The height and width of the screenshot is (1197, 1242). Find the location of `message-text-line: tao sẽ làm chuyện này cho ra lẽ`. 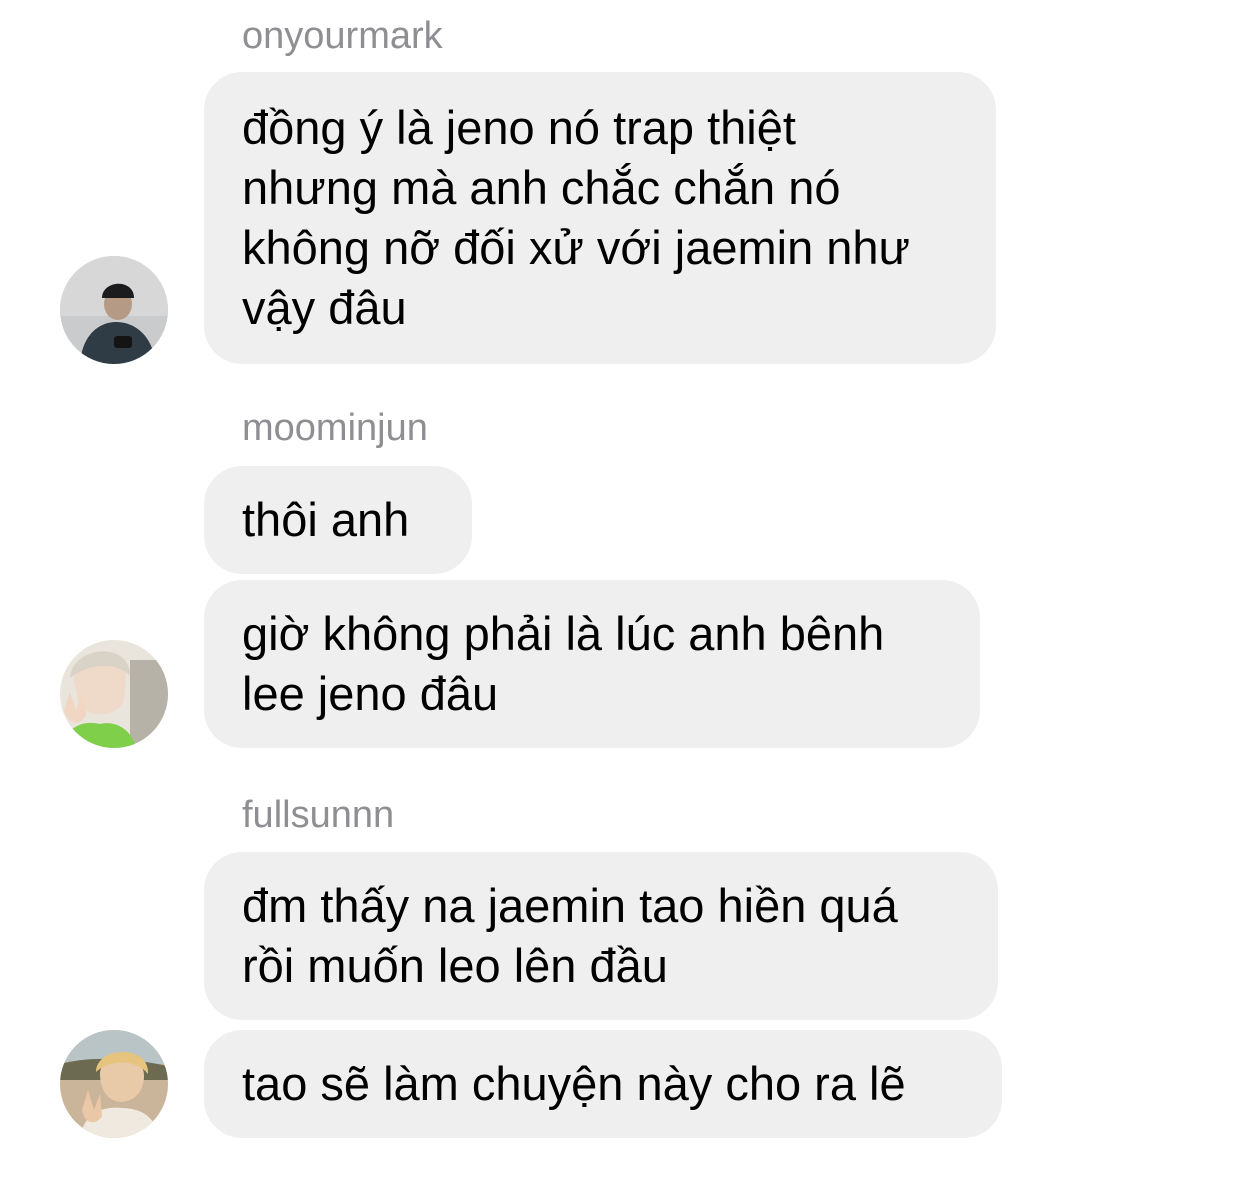

message-text-line: tao sẽ làm chuyện này cho ra lẽ is located at coordinates (574, 1083).